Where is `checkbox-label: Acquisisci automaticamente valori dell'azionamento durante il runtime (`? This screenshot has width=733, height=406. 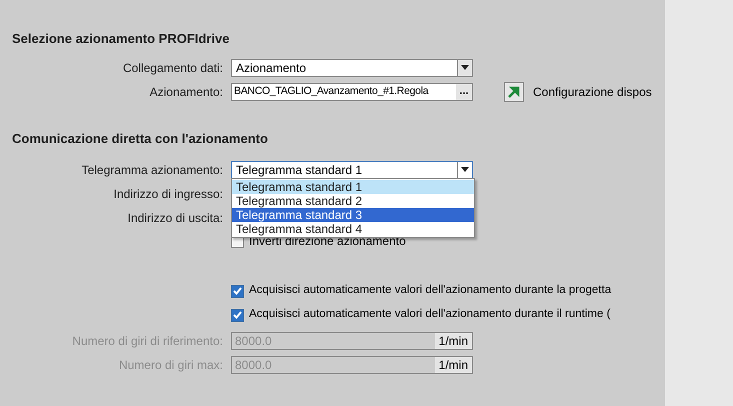 checkbox-label: Acquisisci automaticamente valori dell'azionamento durante il runtime ( is located at coordinates (429, 314).